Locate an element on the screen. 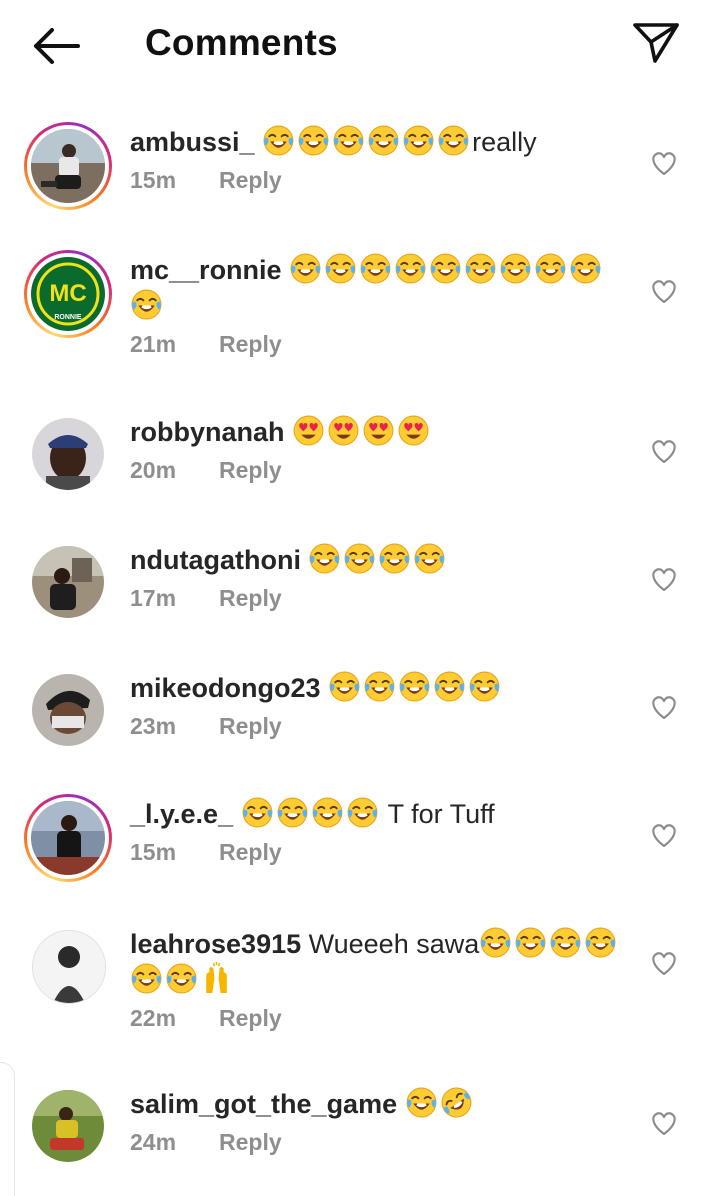  comment-item: mikeodongo23 23m Reply is located at coordinates (360, 721).